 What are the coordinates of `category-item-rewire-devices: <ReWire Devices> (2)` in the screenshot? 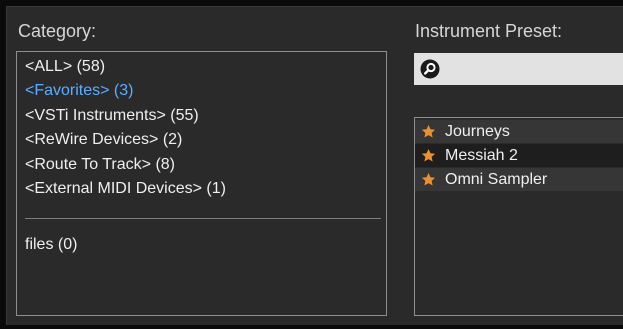 It's located at (103, 140).